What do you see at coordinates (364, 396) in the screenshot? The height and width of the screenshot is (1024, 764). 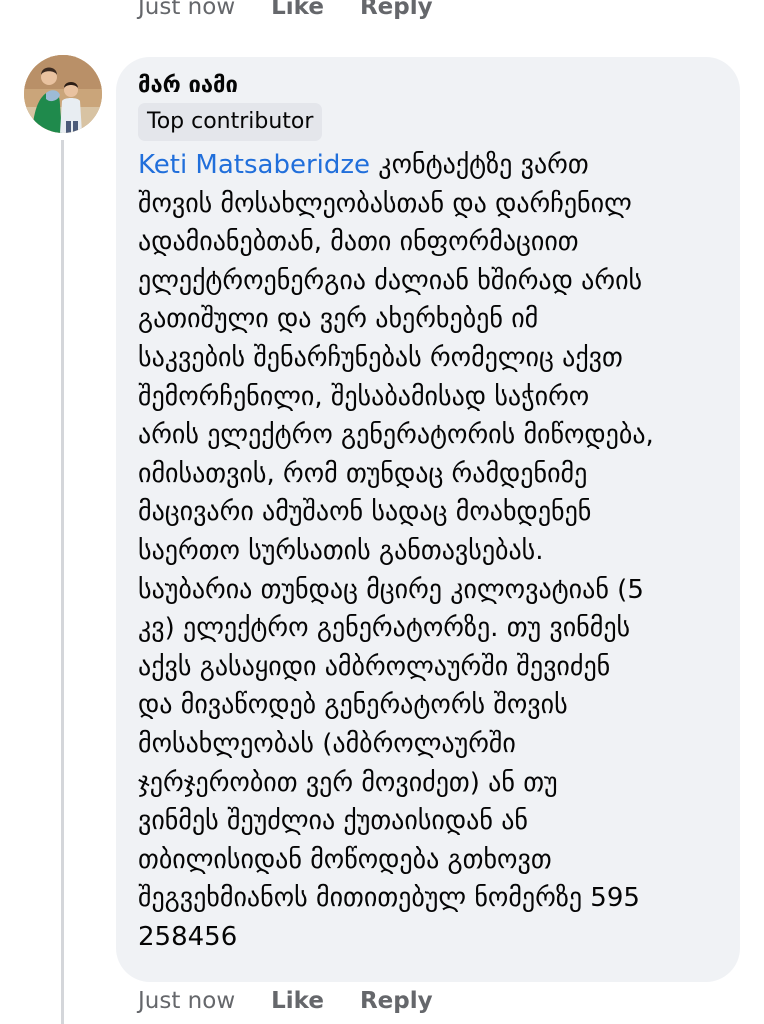 I see `comment-line: შემორჩენილი, შესაბამისად საჭირო` at bounding box center [364, 396].